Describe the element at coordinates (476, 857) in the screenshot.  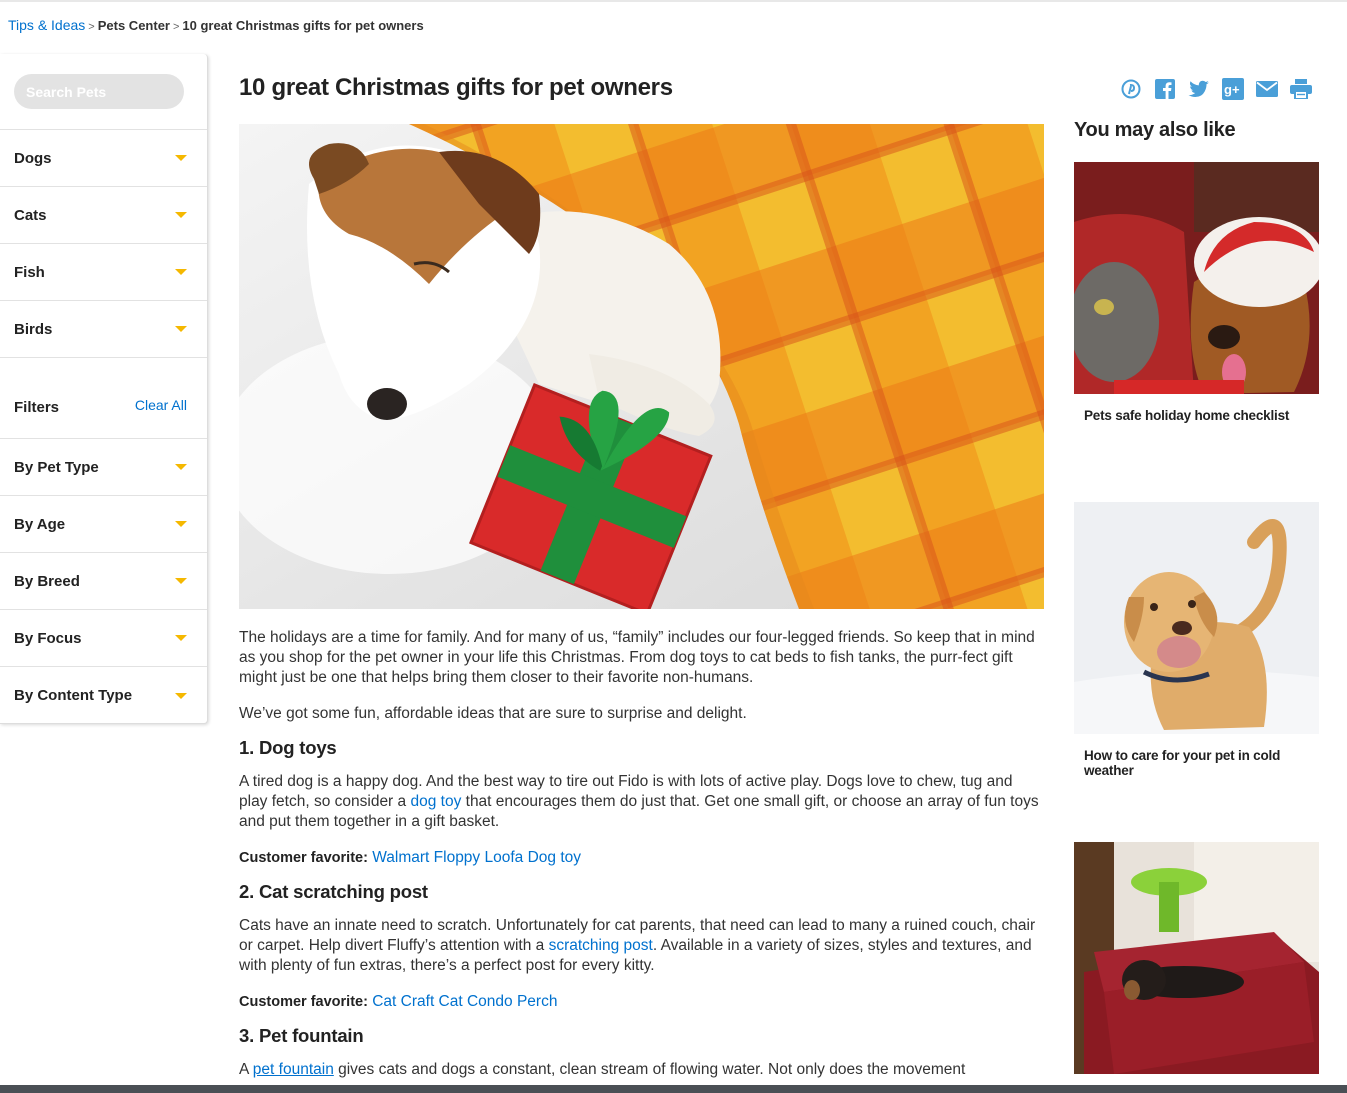
I see `favorite-product-link: Walmart Floppy Loofa Dog toy` at that location.